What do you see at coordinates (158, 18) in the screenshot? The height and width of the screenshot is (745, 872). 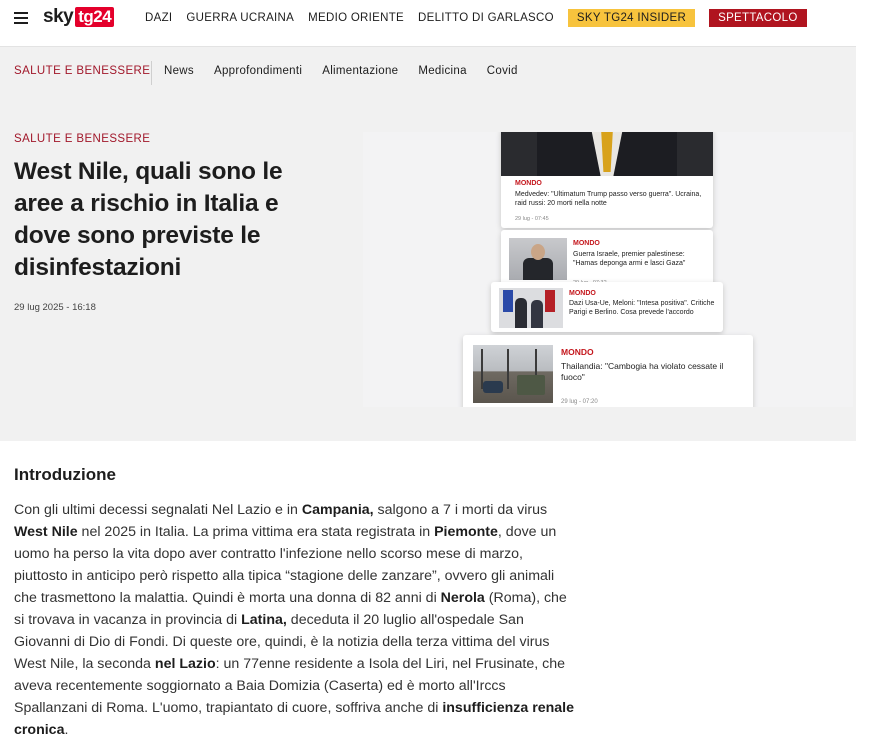 I see `nav-link-dazi: DAZI` at bounding box center [158, 18].